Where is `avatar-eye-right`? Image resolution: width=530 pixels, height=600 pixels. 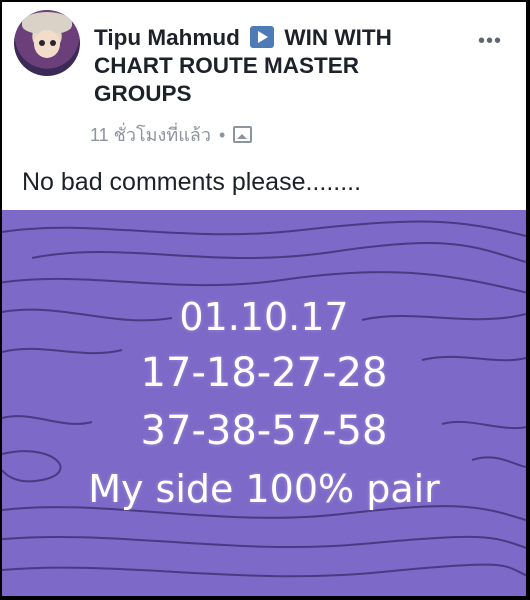
avatar-eye-right is located at coordinates (53, 43).